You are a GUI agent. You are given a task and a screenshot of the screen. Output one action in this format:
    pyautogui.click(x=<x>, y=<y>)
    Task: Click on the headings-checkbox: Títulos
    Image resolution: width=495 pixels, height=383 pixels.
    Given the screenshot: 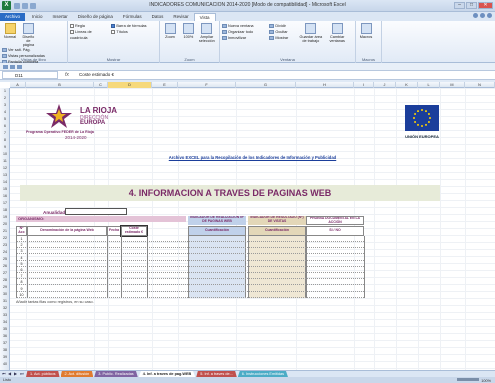 What is the action you would take?
    pyautogui.click(x=128, y=32)
    